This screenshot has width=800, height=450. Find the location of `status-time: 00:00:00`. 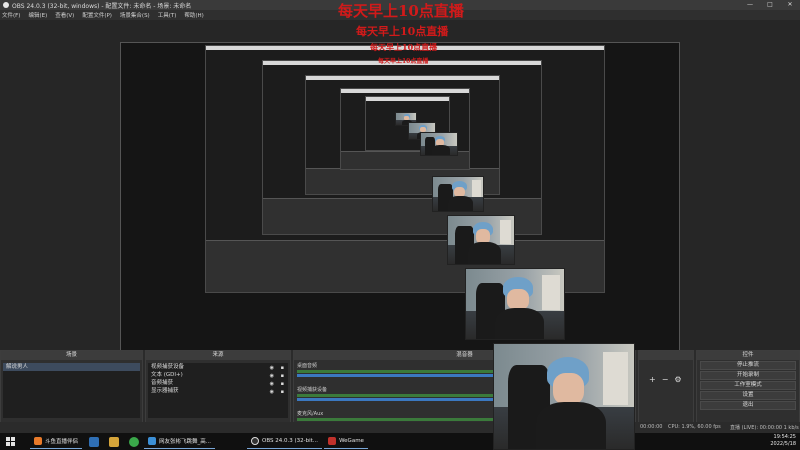

status-time: 00:00:00 is located at coordinates (651, 427).